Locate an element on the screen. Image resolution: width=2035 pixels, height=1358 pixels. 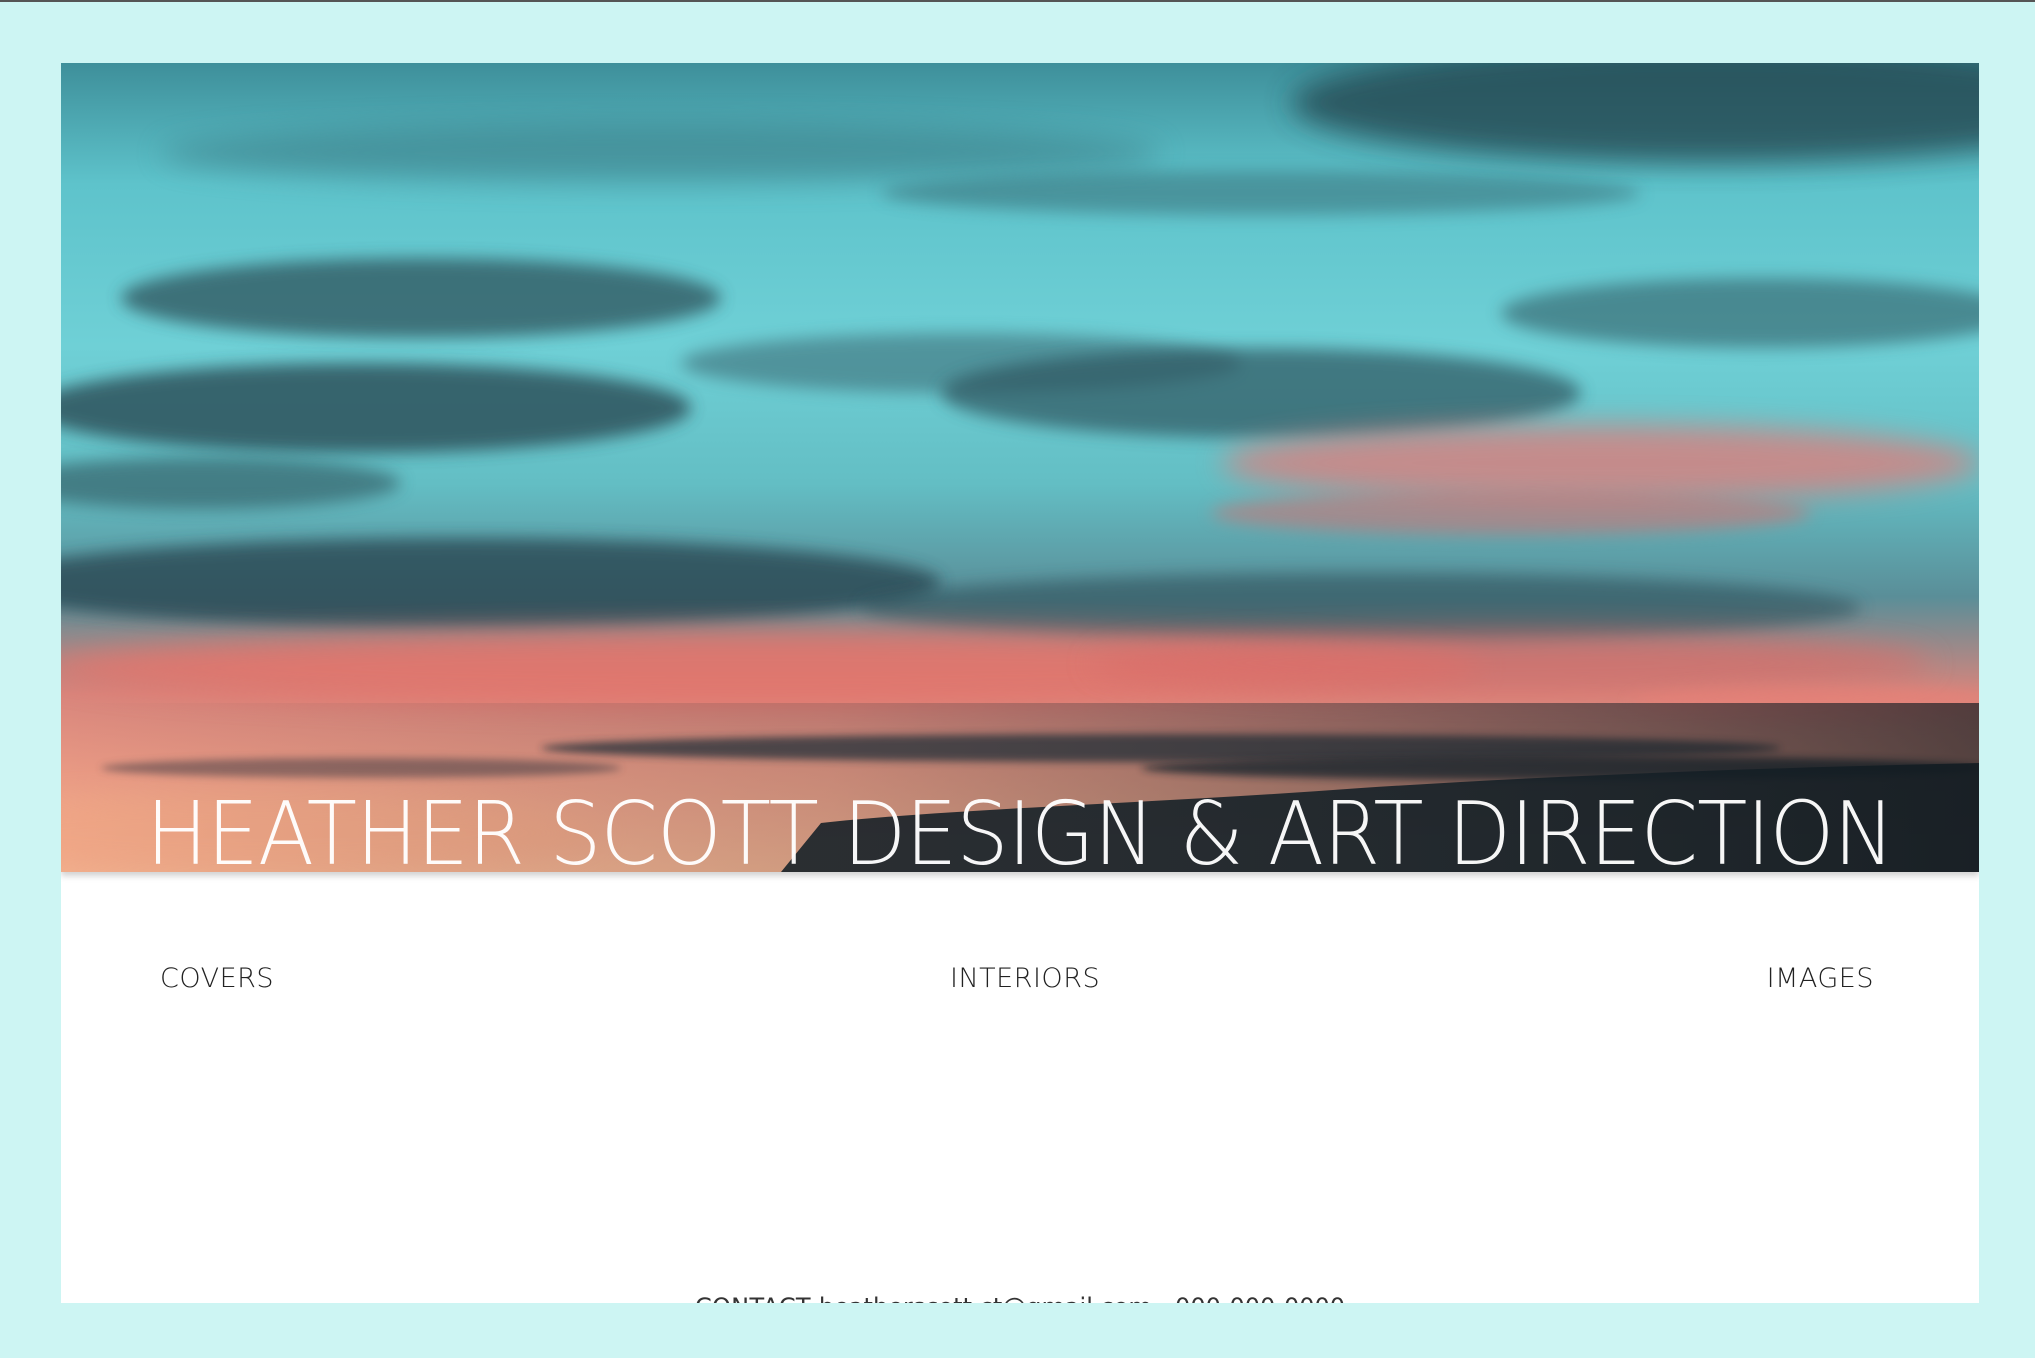
main-nav: COVERS INTERIORS IMAGES is located at coordinates (1020, 983).